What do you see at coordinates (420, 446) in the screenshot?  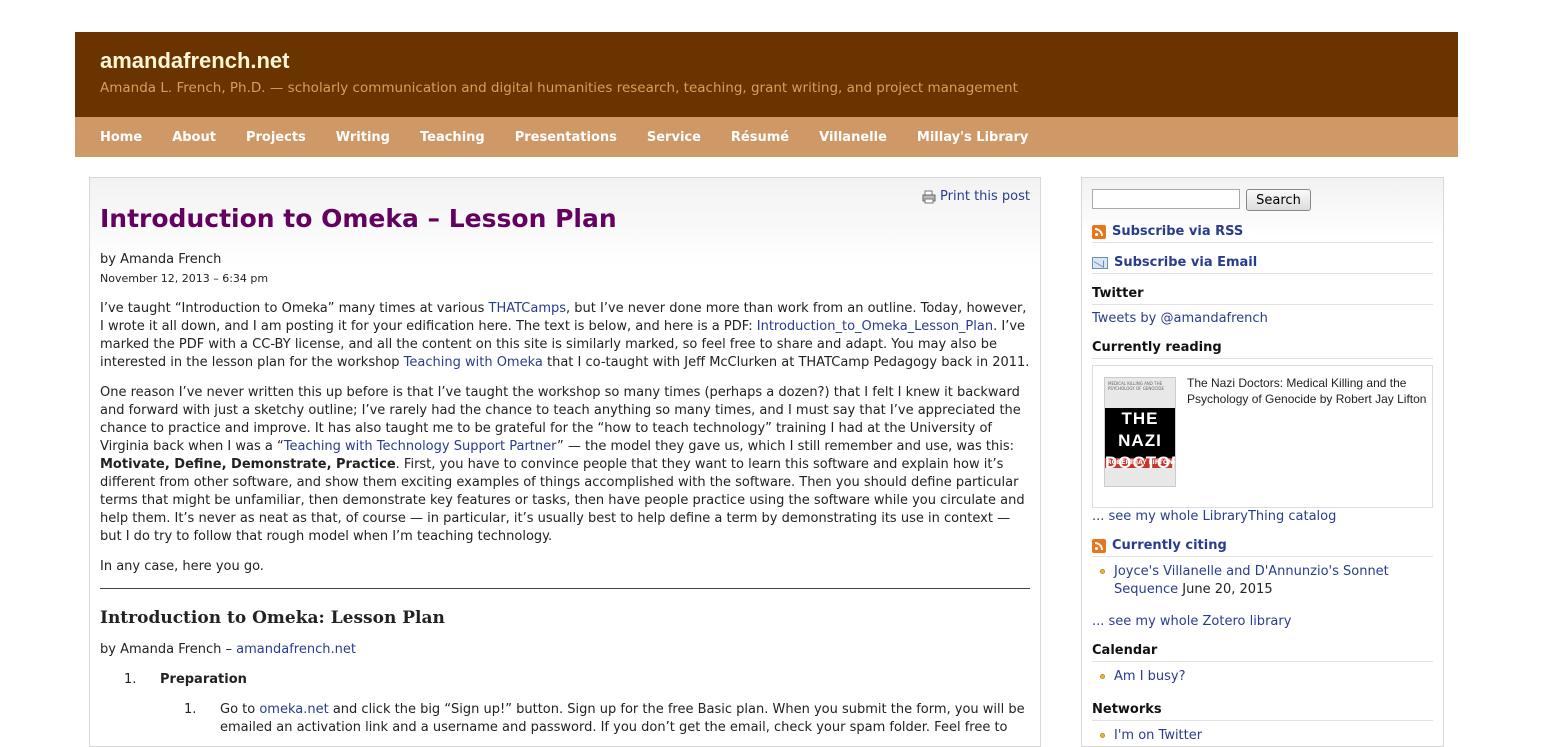 I see `support-partner-link: Teaching with Technology Support Partner` at bounding box center [420, 446].